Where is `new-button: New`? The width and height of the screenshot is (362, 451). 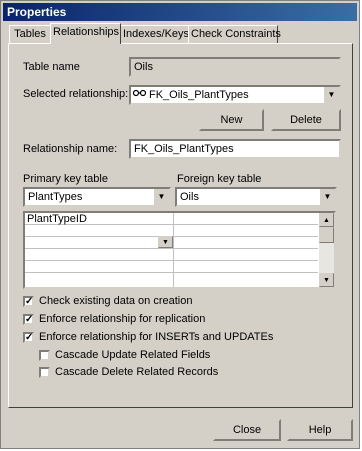 new-button: New is located at coordinates (231, 120).